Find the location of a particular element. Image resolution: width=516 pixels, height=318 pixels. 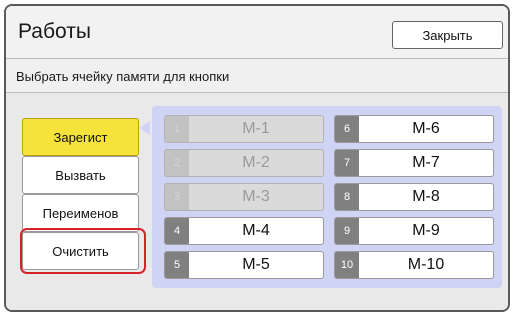

slot-number: 9 is located at coordinates (347, 231).